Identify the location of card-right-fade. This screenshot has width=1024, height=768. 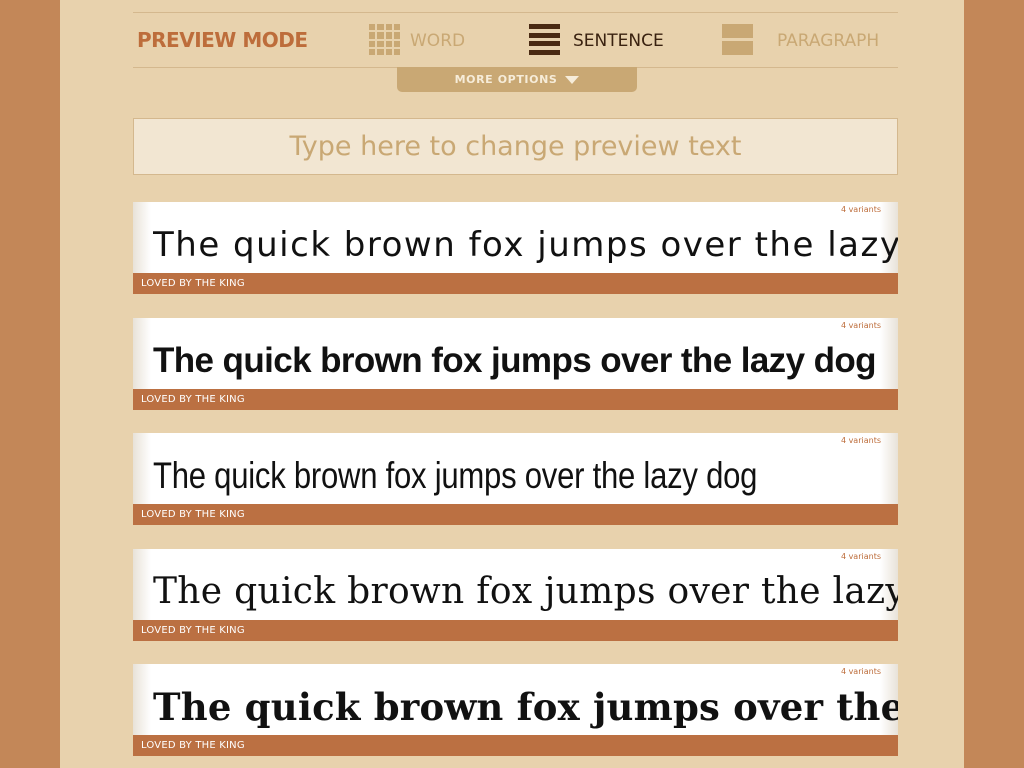
(889, 468).